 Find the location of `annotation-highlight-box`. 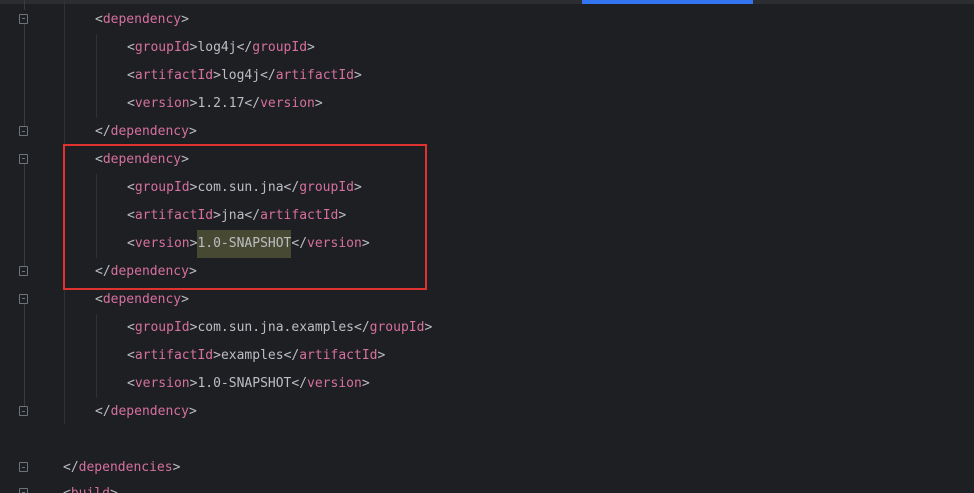

annotation-highlight-box is located at coordinates (245, 217).